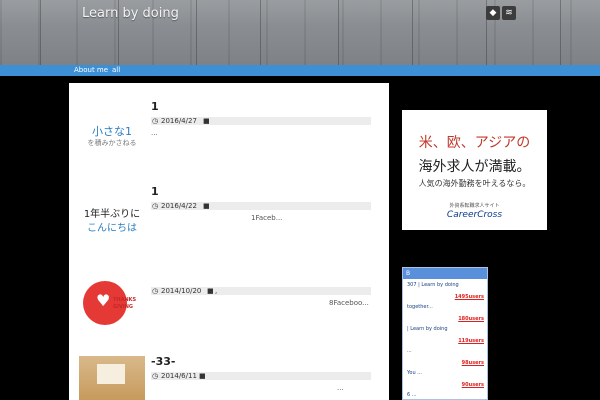  What do you see at coordinates (473, 385) in the screenshot?
I see `widget-entry-users: 90users` at bounding box center [473, 385].